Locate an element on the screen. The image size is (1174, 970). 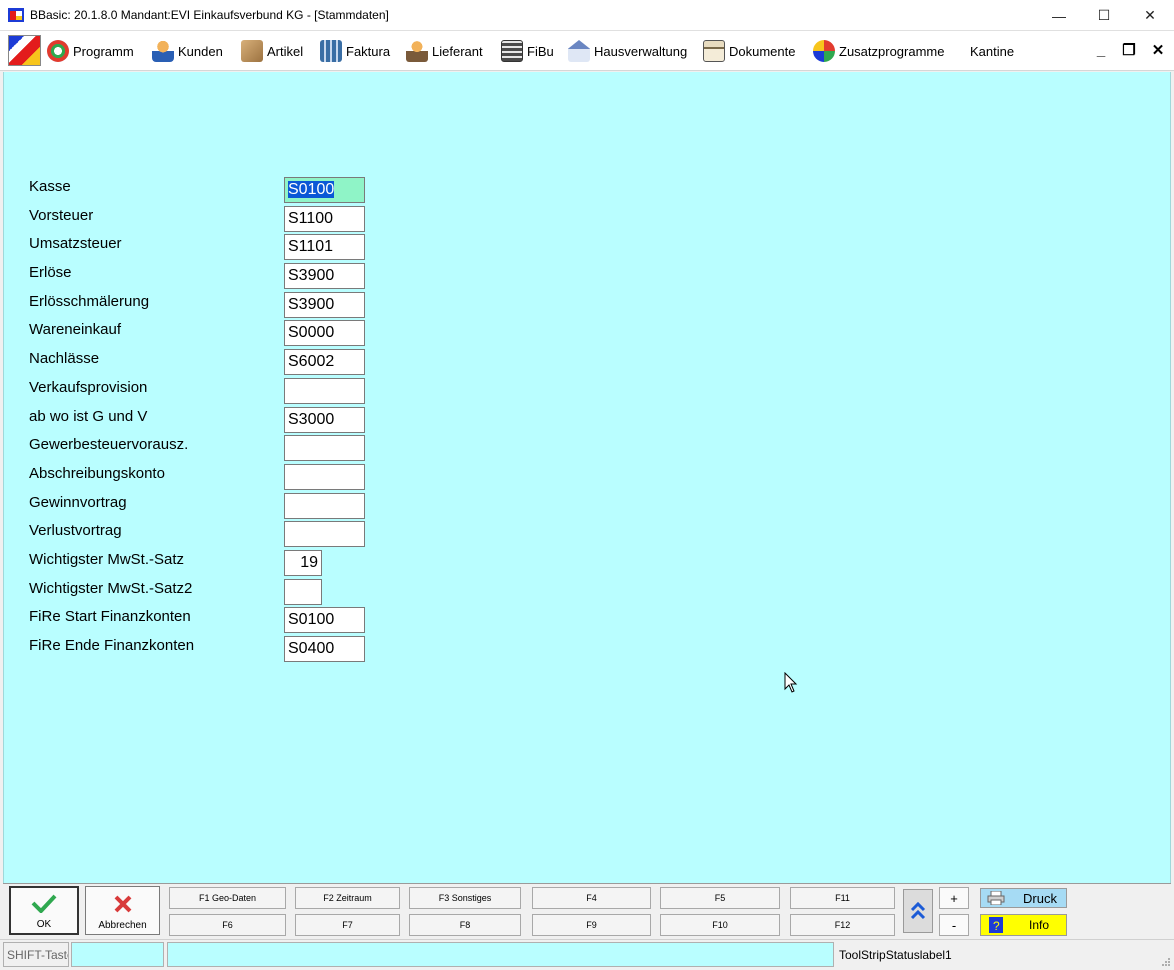
scroll-up-button is located at coordinates (918, 911).